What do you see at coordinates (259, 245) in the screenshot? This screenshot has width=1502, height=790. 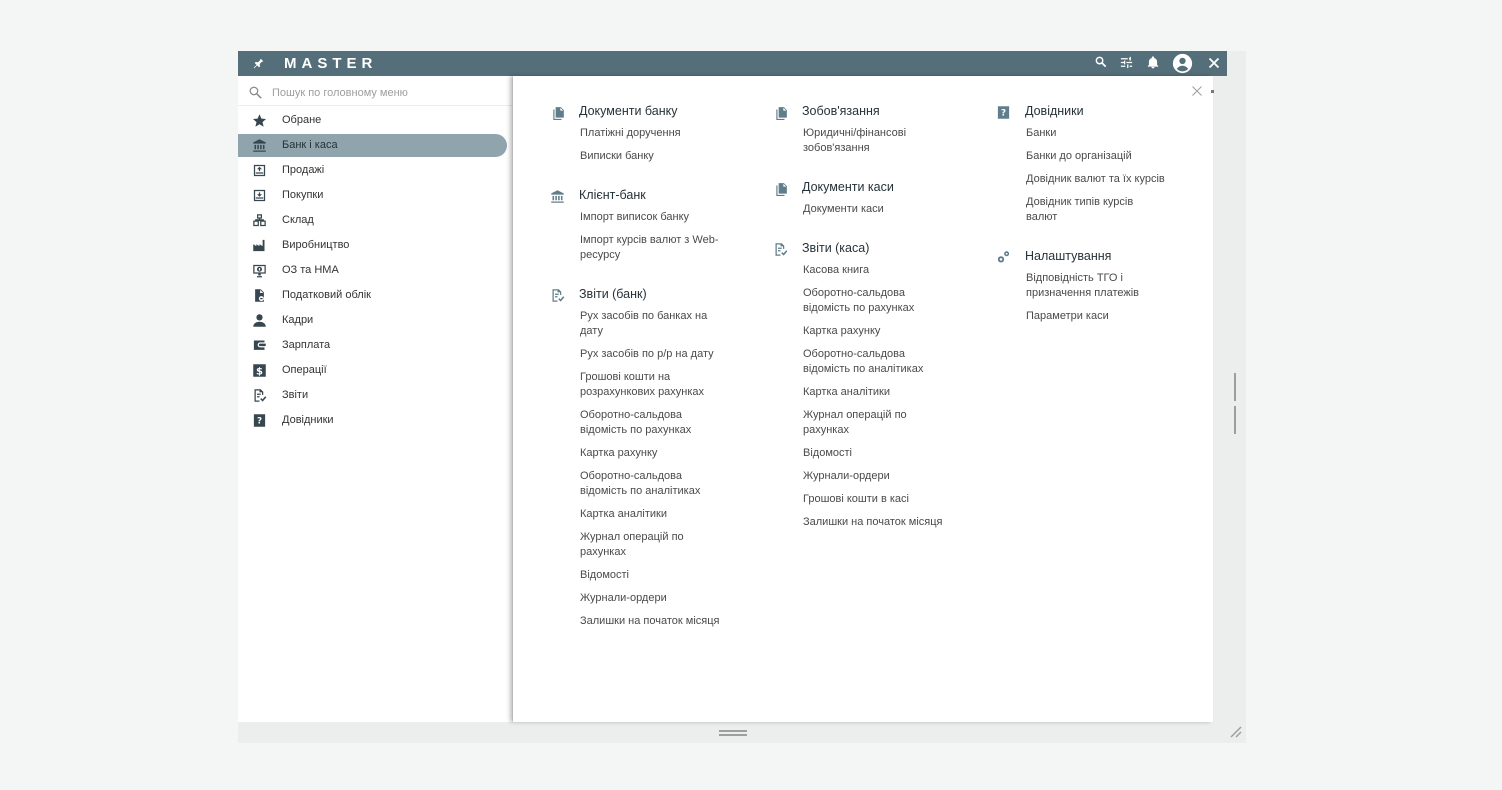 I see `factory-icon` at bounding box center [259, 245].